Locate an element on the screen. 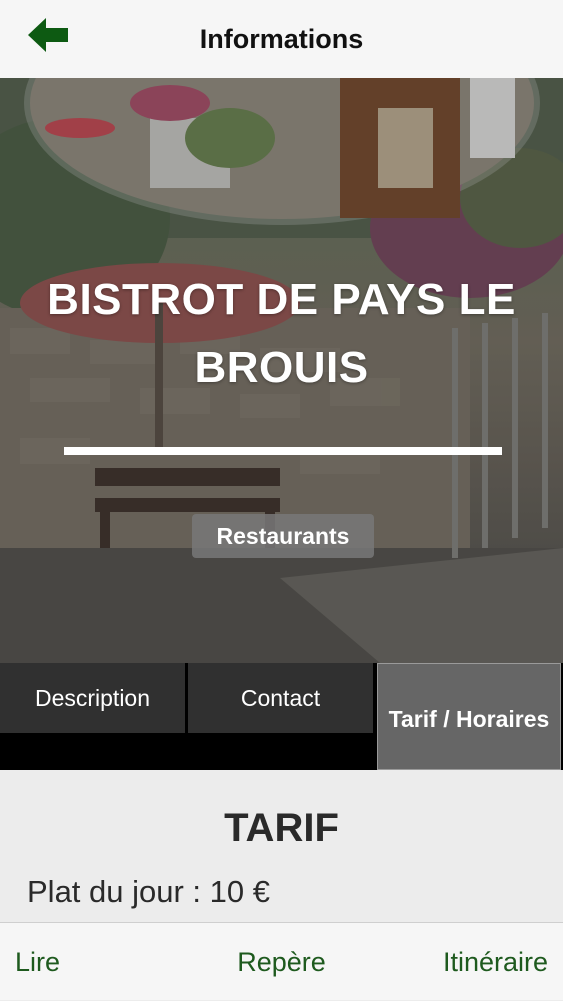 The height and width of the screenshot is (1001, 563). tab-contact: Contact is located at coordinates (280, 698).